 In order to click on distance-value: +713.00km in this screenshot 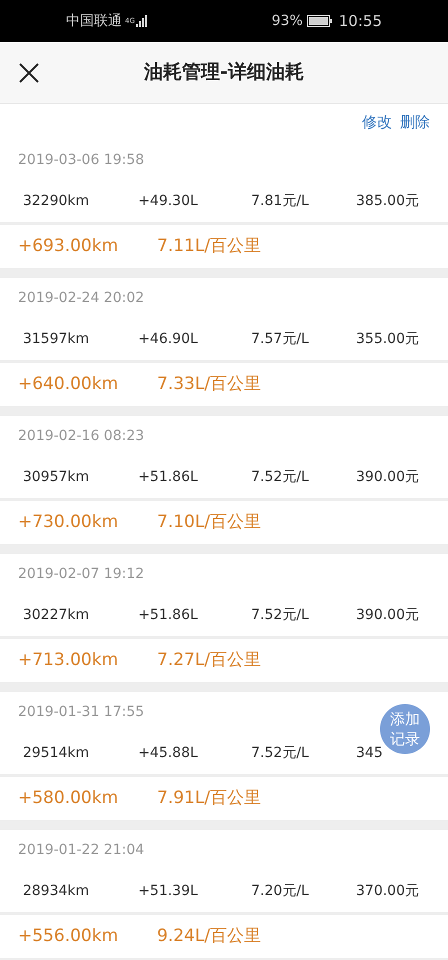, I will do `click(69, 660)`.